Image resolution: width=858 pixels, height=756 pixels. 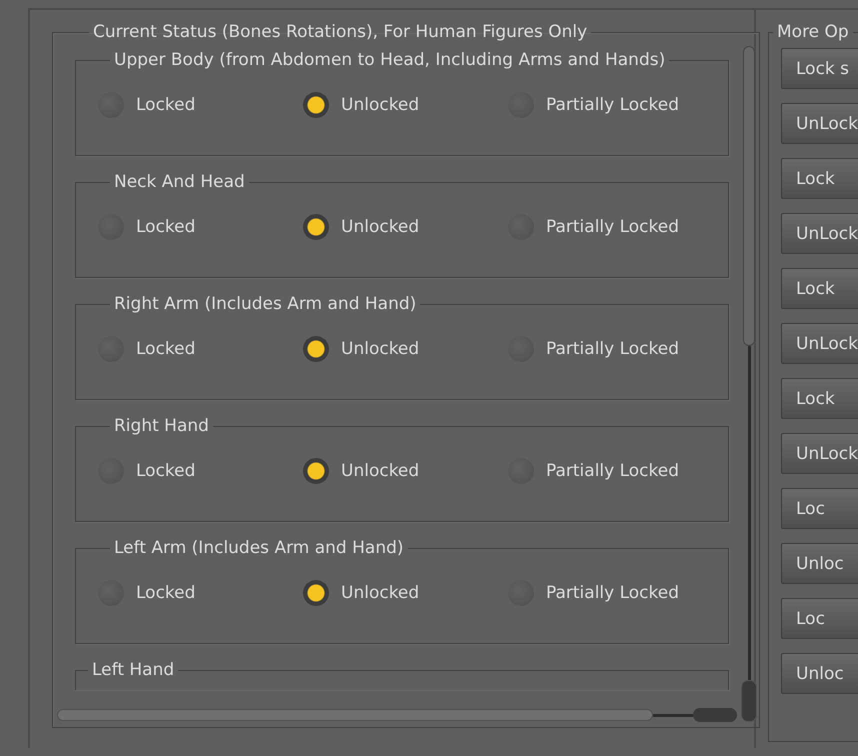 What do you see at coordinates (819, 68) in the screenshot?
I see `action-button: Lock s` at bounding box center [819, 68].